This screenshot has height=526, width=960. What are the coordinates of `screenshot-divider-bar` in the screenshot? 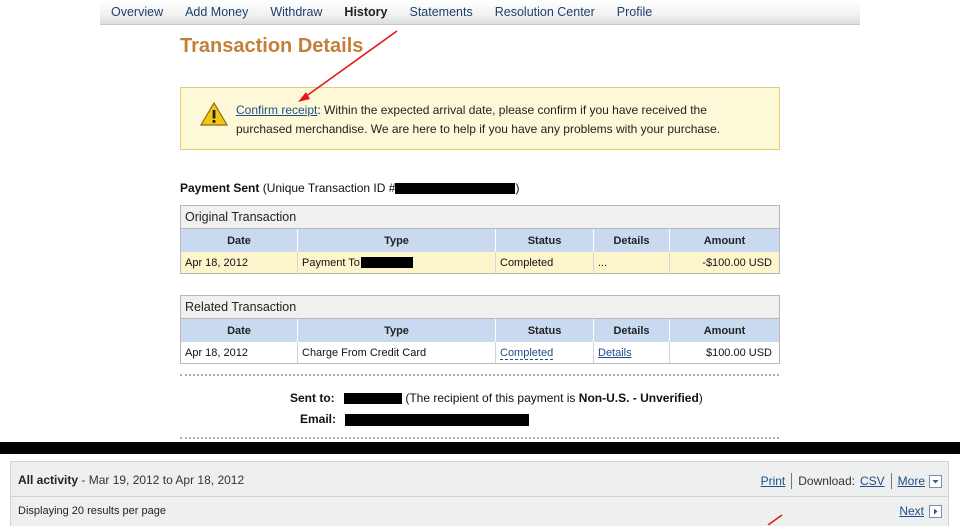 It's located at (480, 448).